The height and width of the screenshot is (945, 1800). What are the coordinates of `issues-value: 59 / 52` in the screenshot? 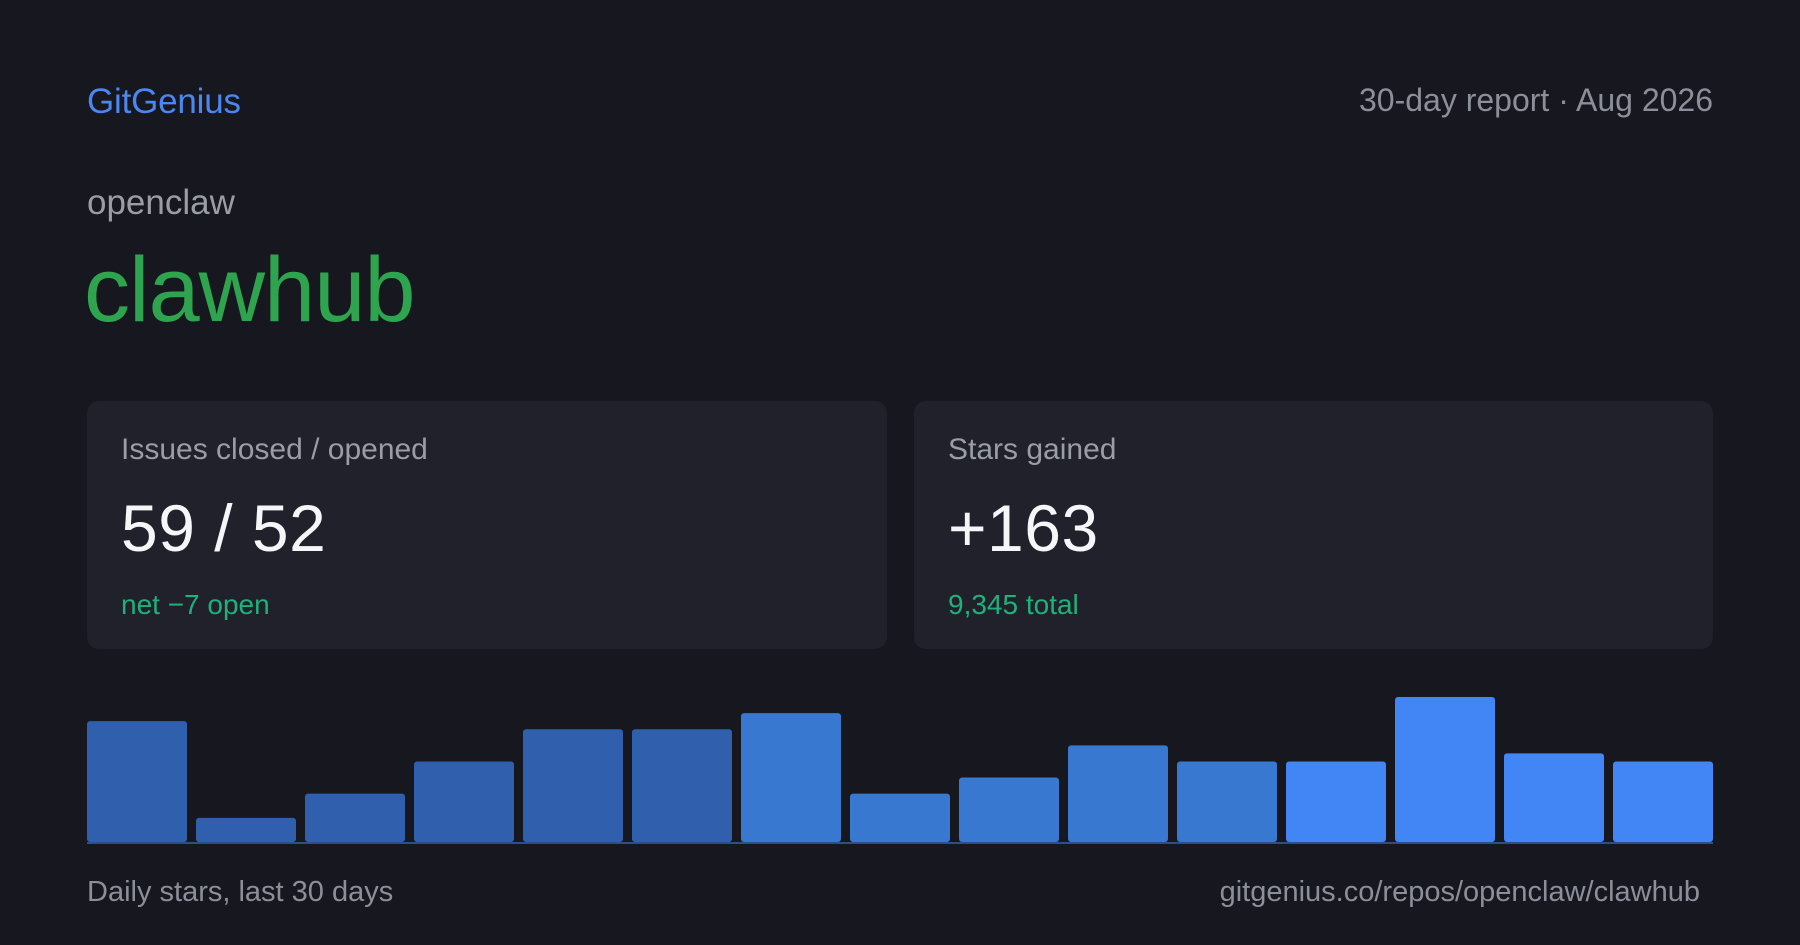 It's located at (224, 528).